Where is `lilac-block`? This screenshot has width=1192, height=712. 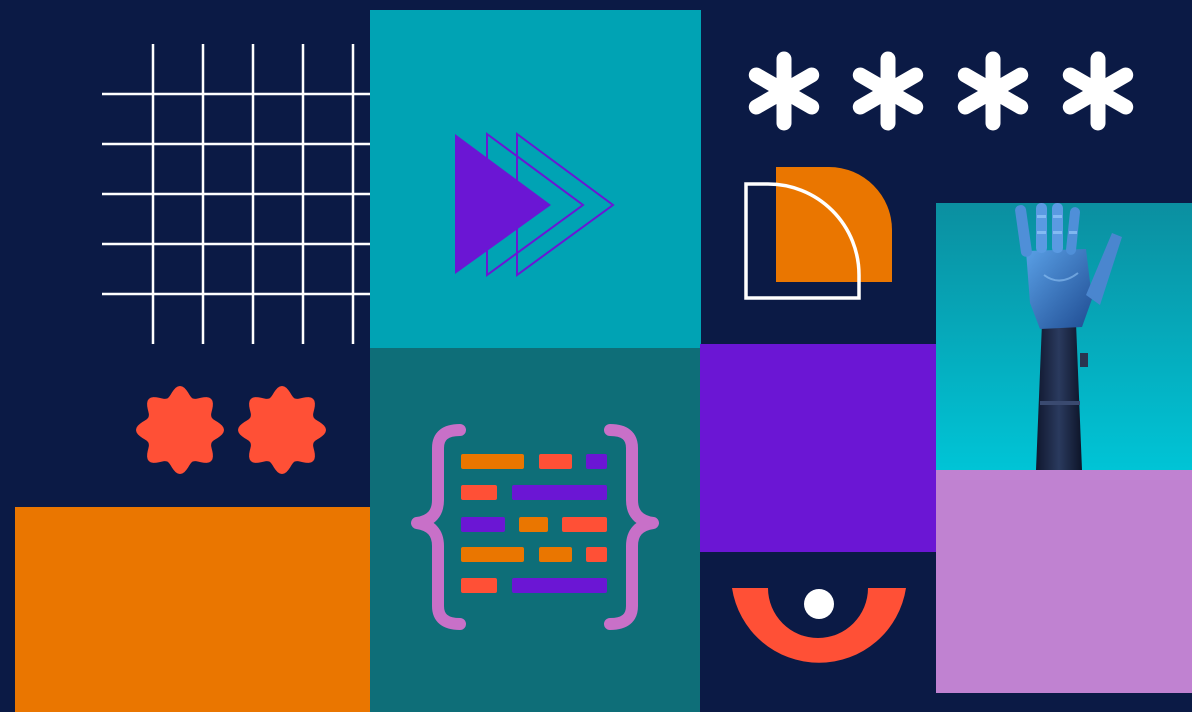
lilac-block is located at coordinates (1064, 581).